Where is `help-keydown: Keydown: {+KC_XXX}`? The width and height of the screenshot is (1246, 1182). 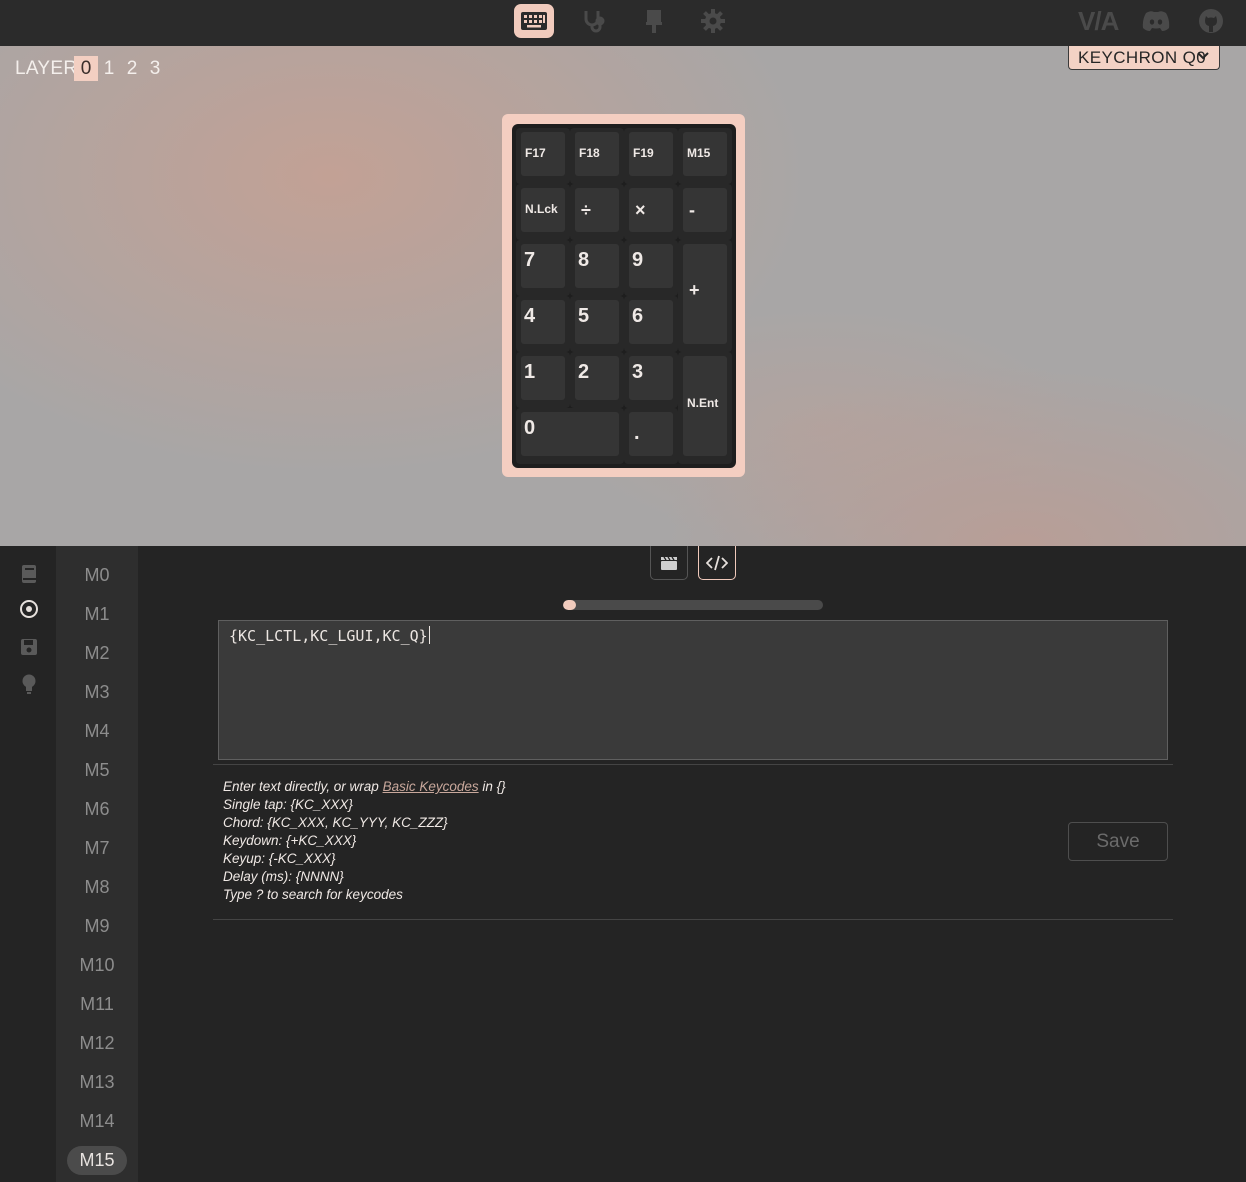 help-keydown: Keydown: {+KC_XXX} is located at coordinates (290, 840).